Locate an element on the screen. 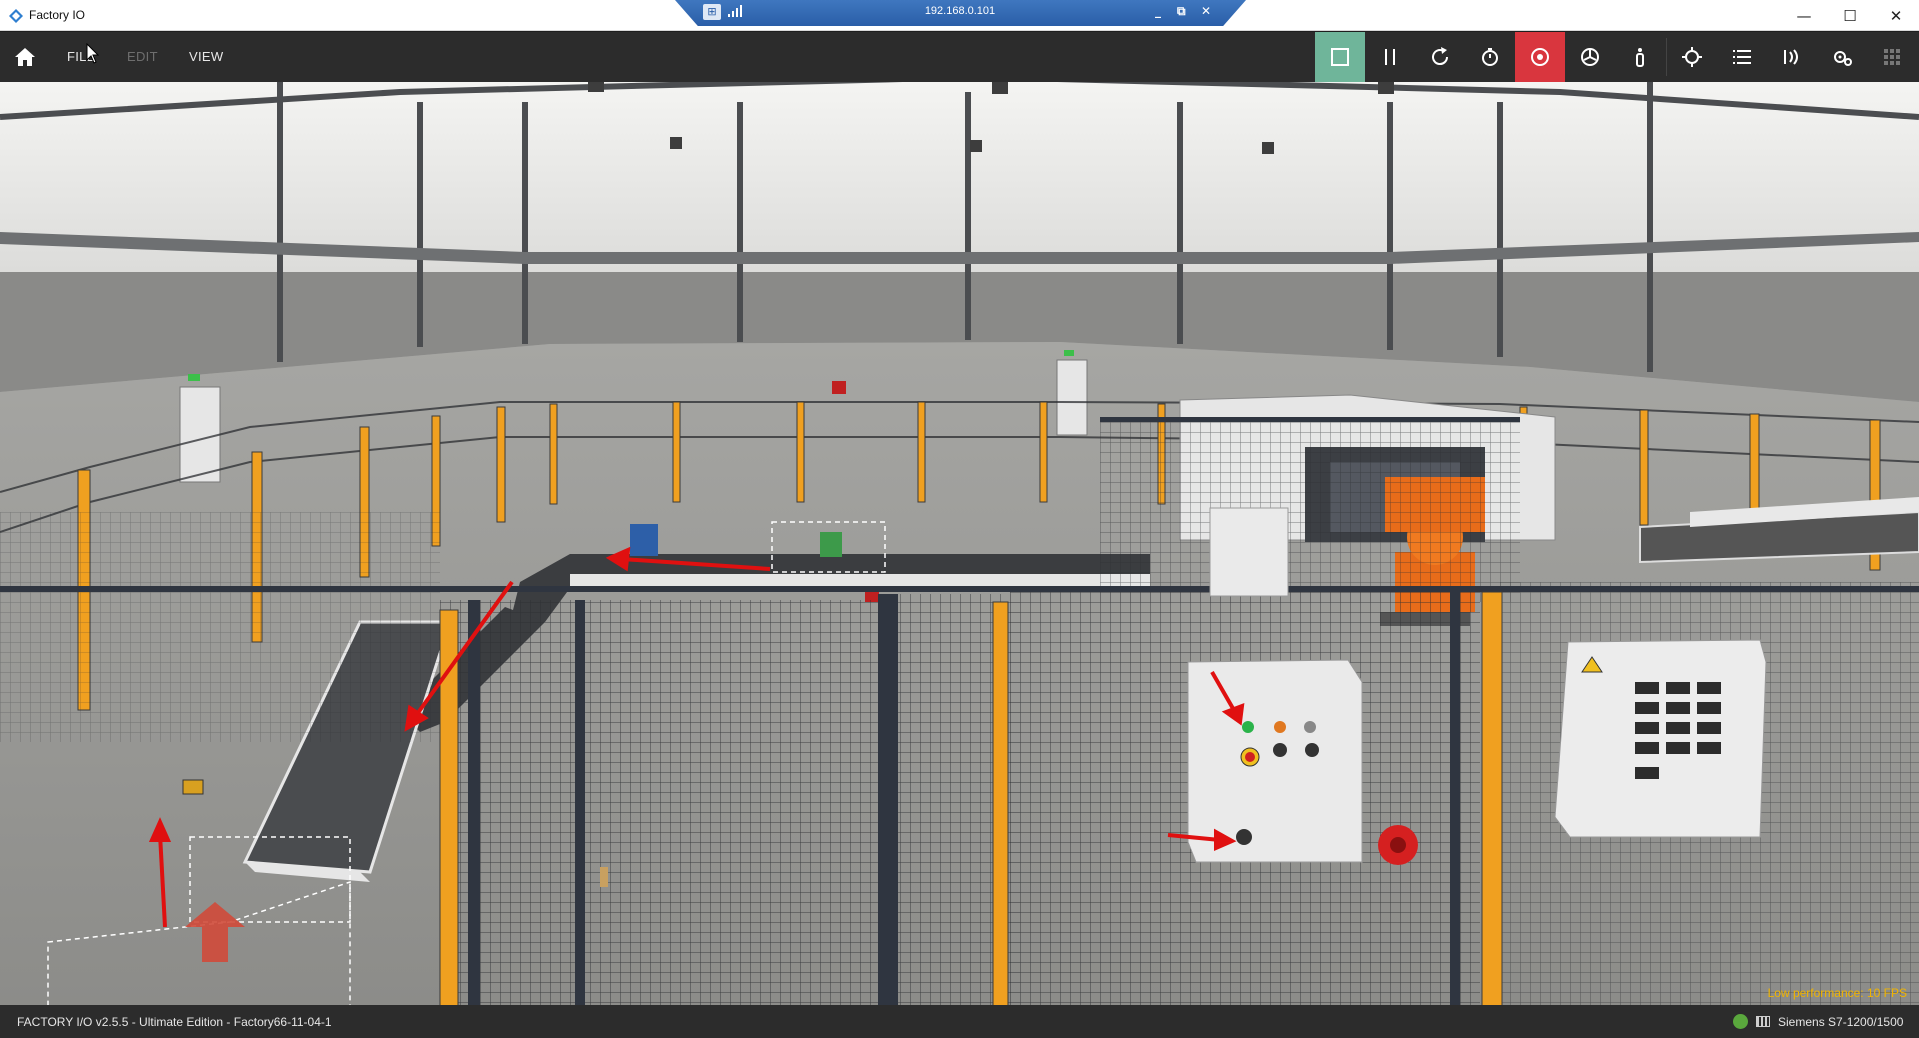 This screenshot has width=1919, height=1038. plc-icon is located at coordinates (1763, 1021).